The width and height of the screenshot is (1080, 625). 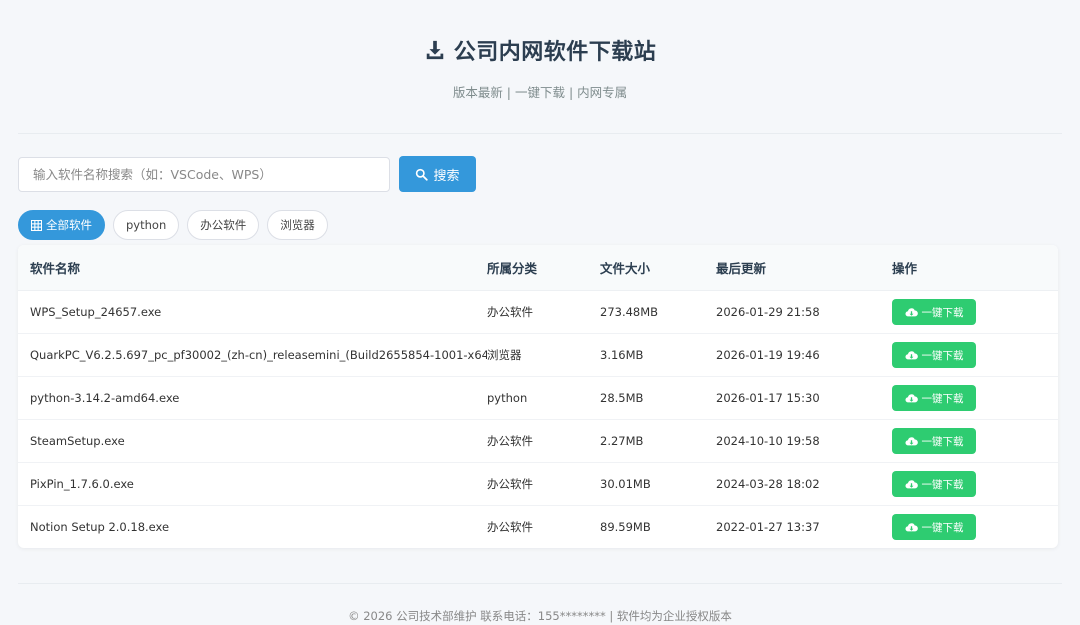 What do you see at coordinates (905, 268) in the screenshot?
I see `column-header-action: 操作` at bounding box center [905, 268].